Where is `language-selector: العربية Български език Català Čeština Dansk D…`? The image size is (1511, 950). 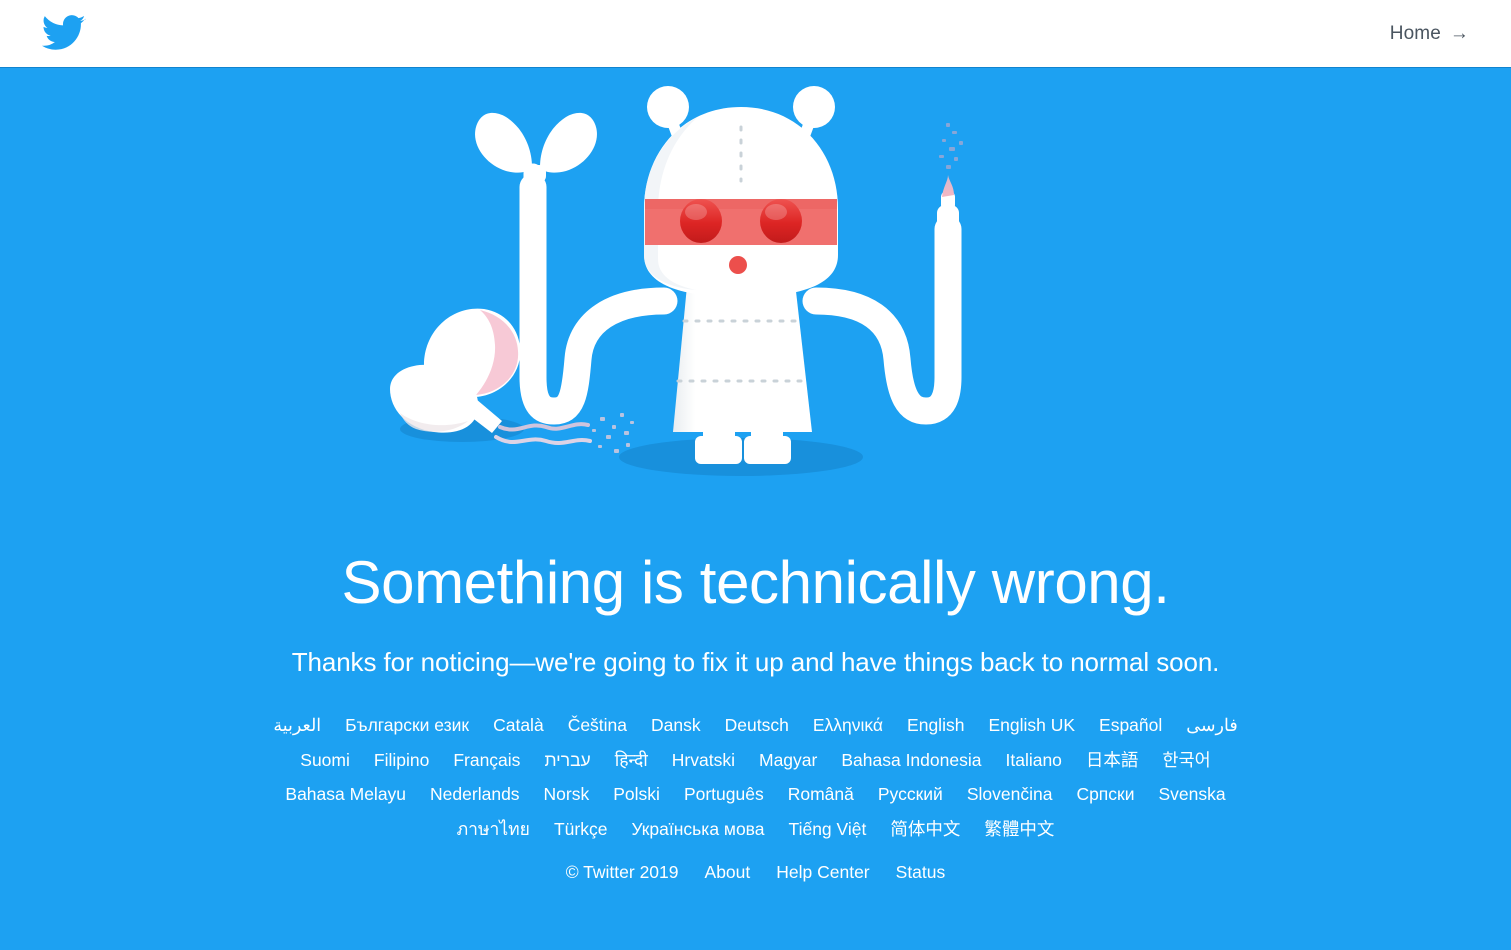
language-selector: العربية Български език Català Čeština Dansk D… is located at coordinates (755, 783).